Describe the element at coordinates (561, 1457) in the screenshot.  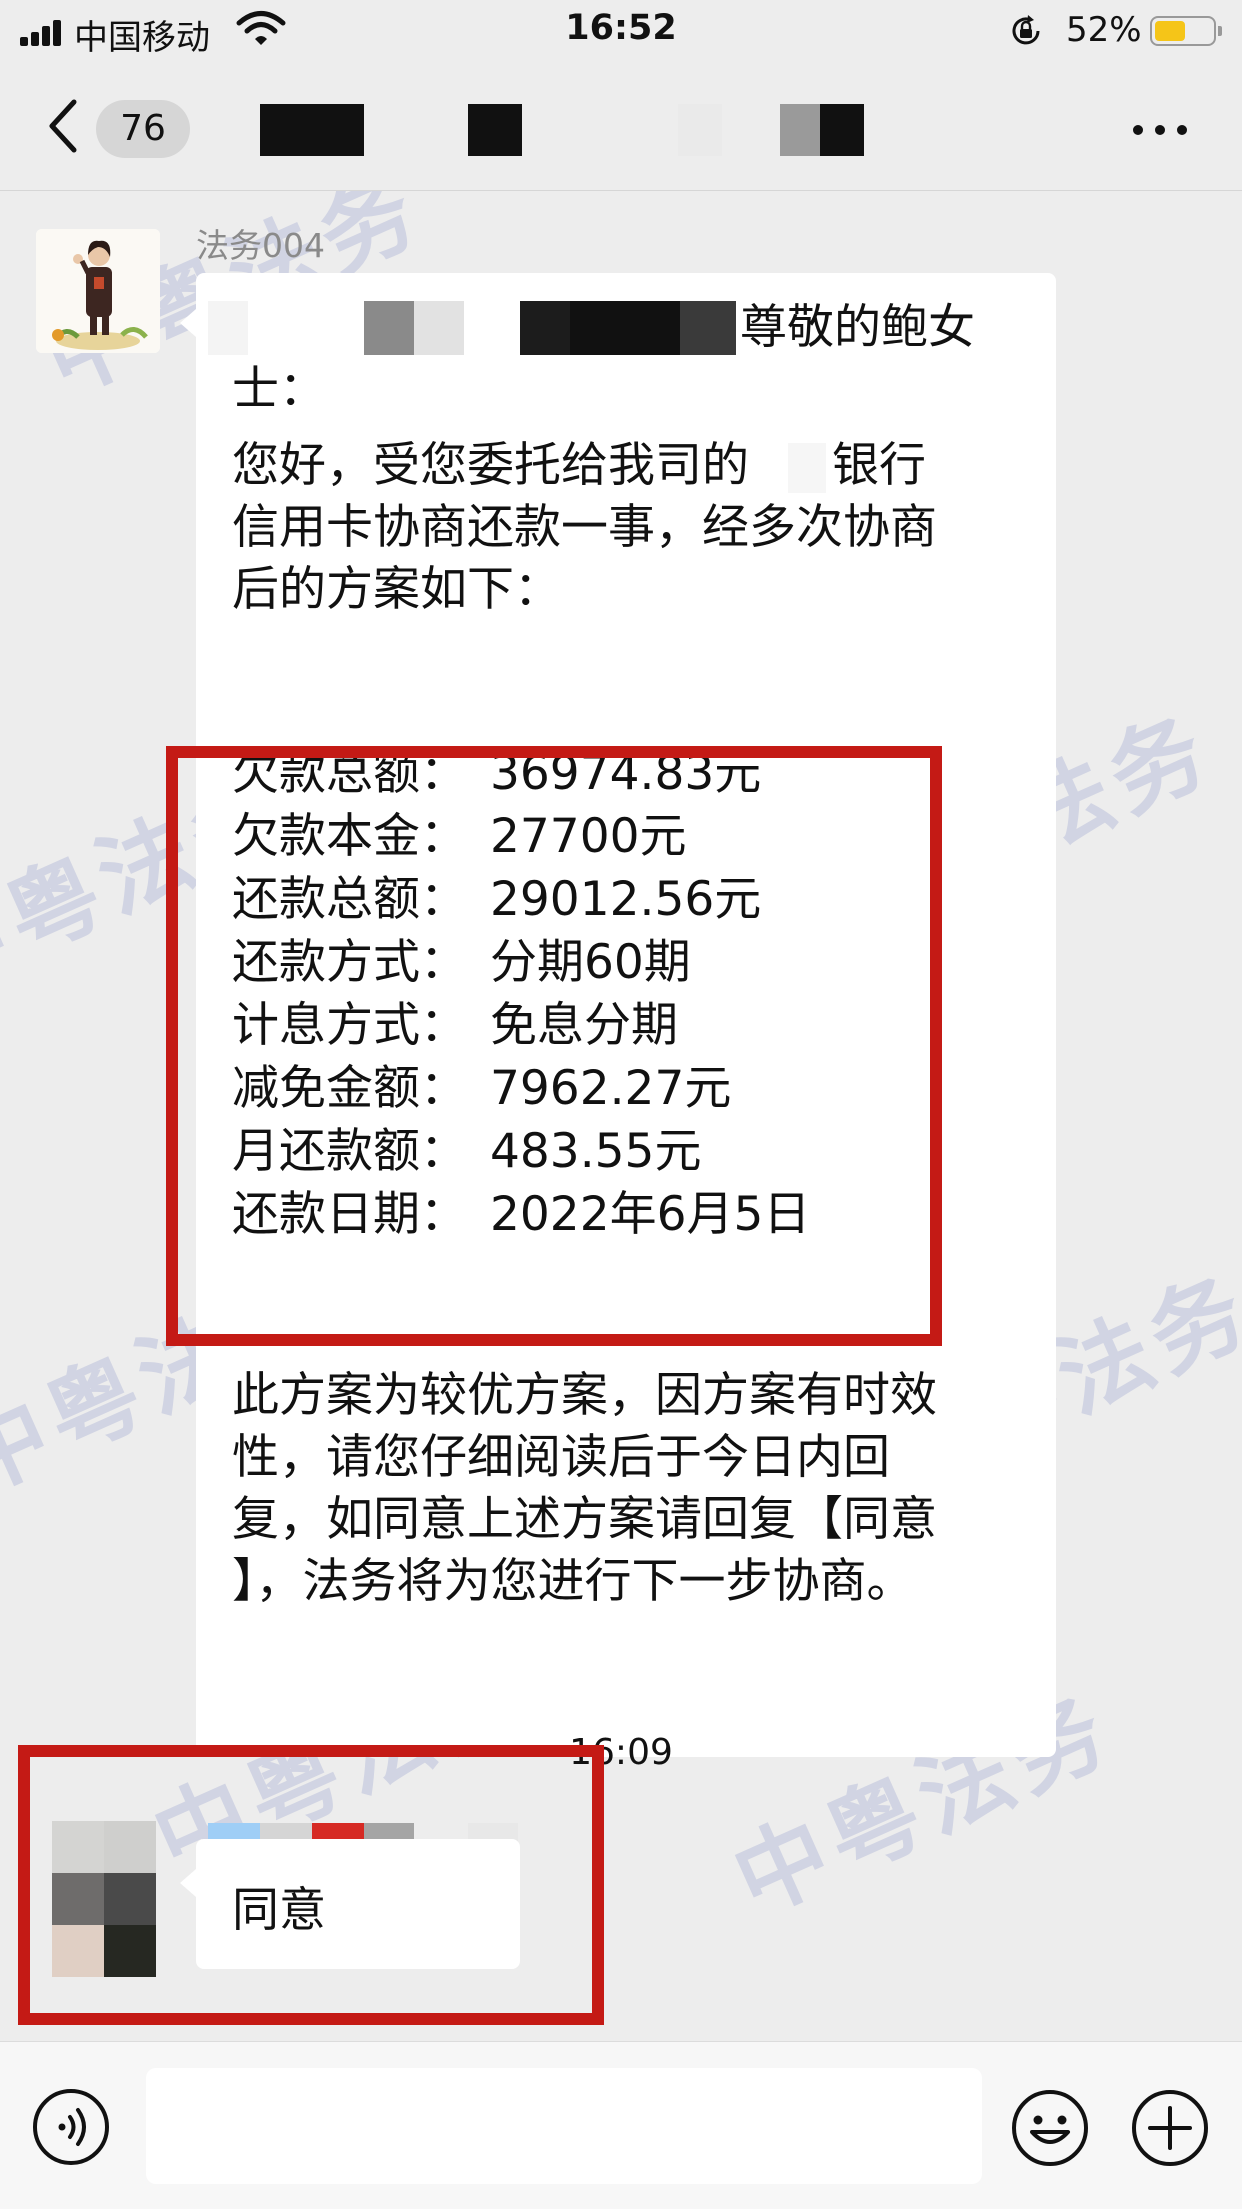
I see `closing-line: 性，请您仔细阅读后于今日内回` at that location.